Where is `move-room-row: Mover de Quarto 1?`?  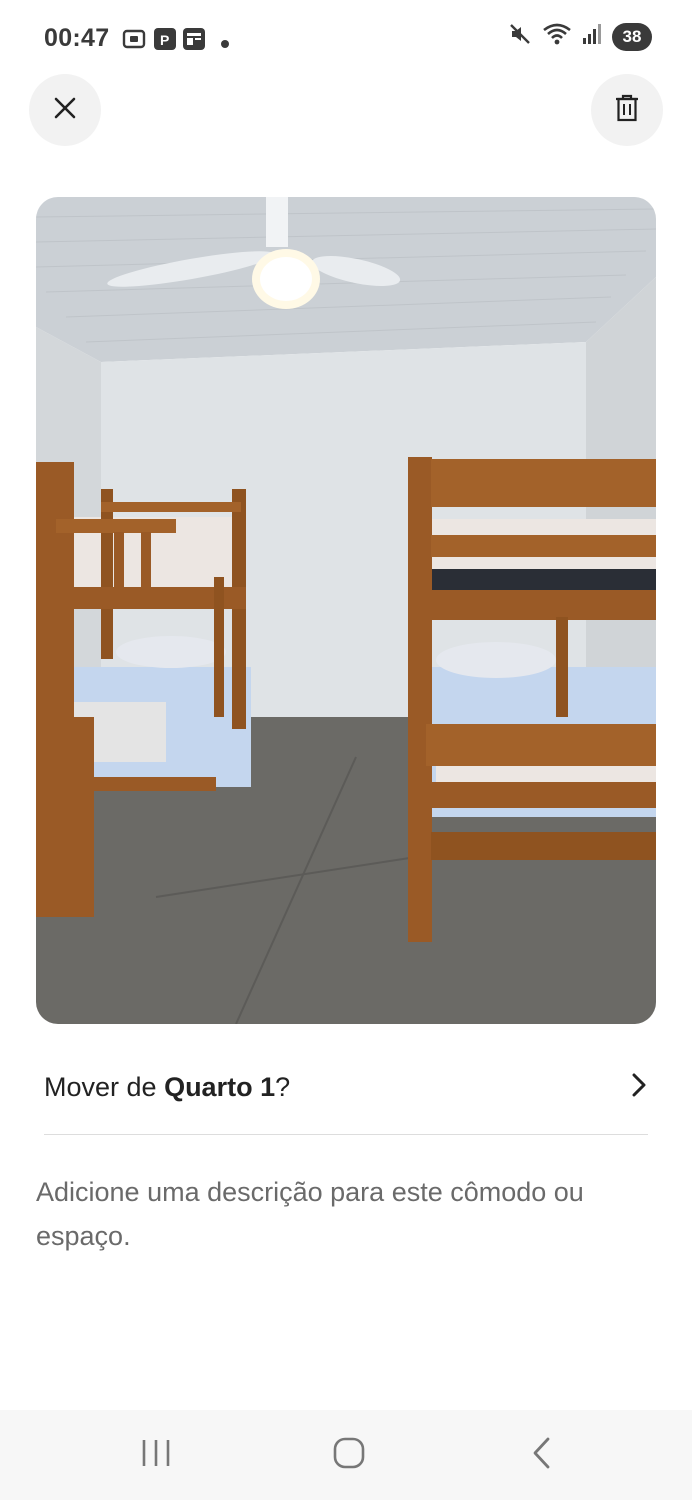
move-room-row: Mover de Quarto 1? is located at coordinates (346, 1087).